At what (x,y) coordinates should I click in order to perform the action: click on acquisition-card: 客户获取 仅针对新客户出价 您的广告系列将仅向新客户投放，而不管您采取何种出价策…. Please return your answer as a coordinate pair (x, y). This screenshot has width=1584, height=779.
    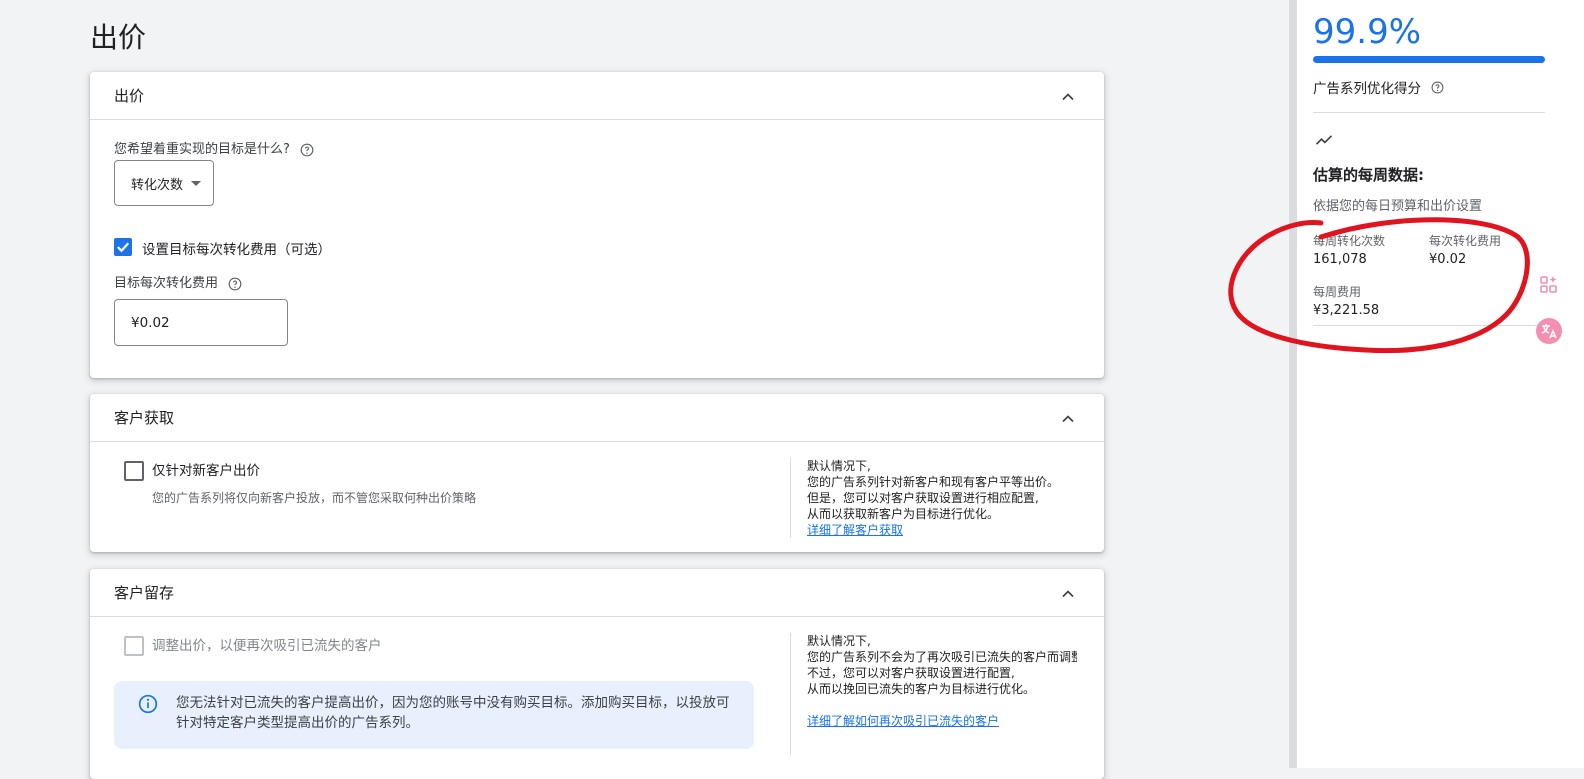
    Looking at the image, I should click on (597, 473).